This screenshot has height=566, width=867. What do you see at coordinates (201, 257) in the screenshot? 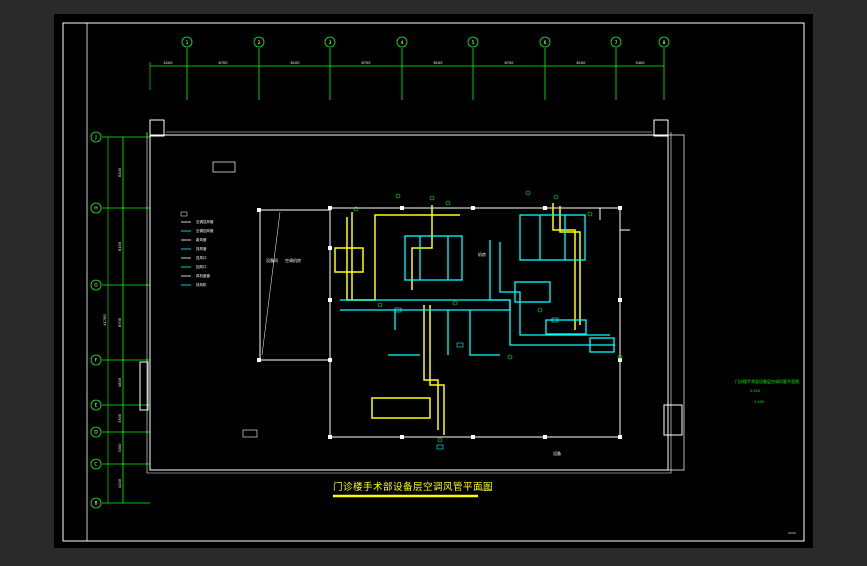
I see `legend-entry: 送风口` at bounding box center [201, 257].